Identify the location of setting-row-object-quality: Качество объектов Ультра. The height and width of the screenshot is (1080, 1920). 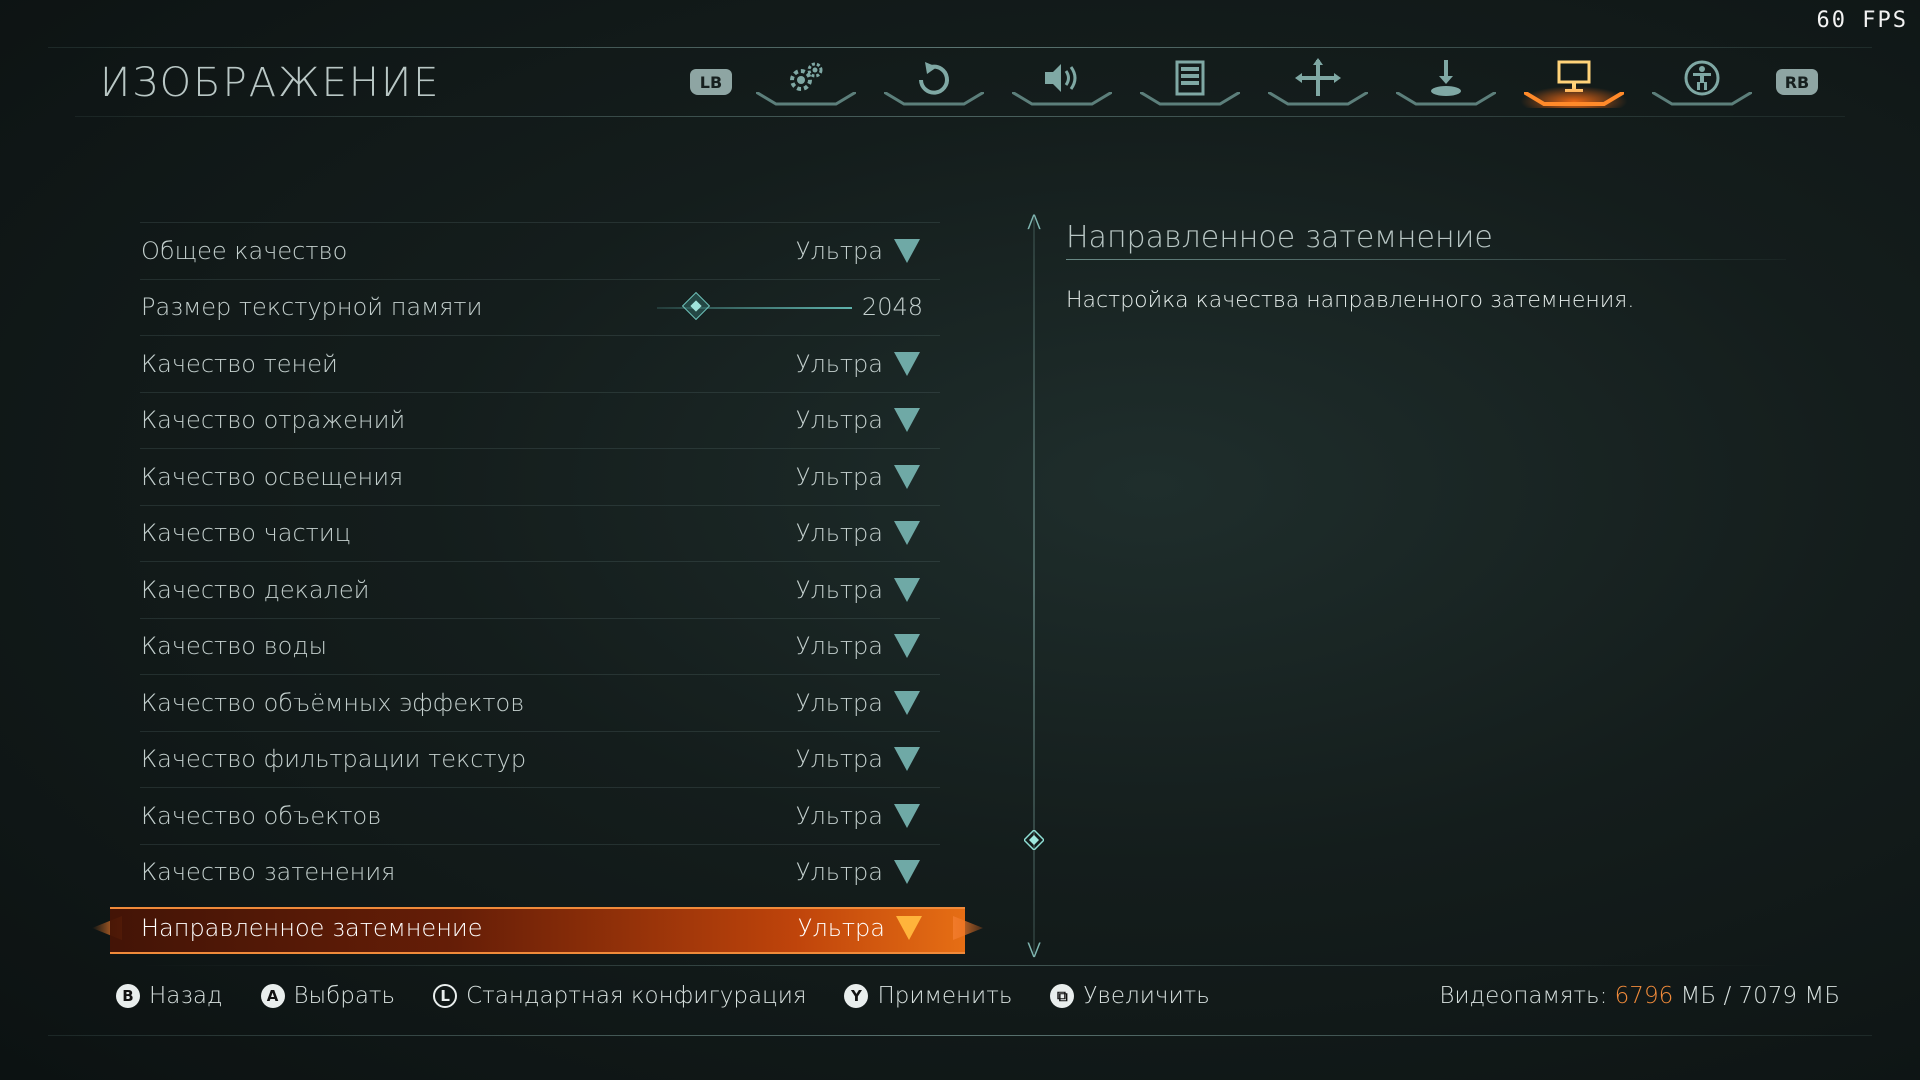
(540, 815).